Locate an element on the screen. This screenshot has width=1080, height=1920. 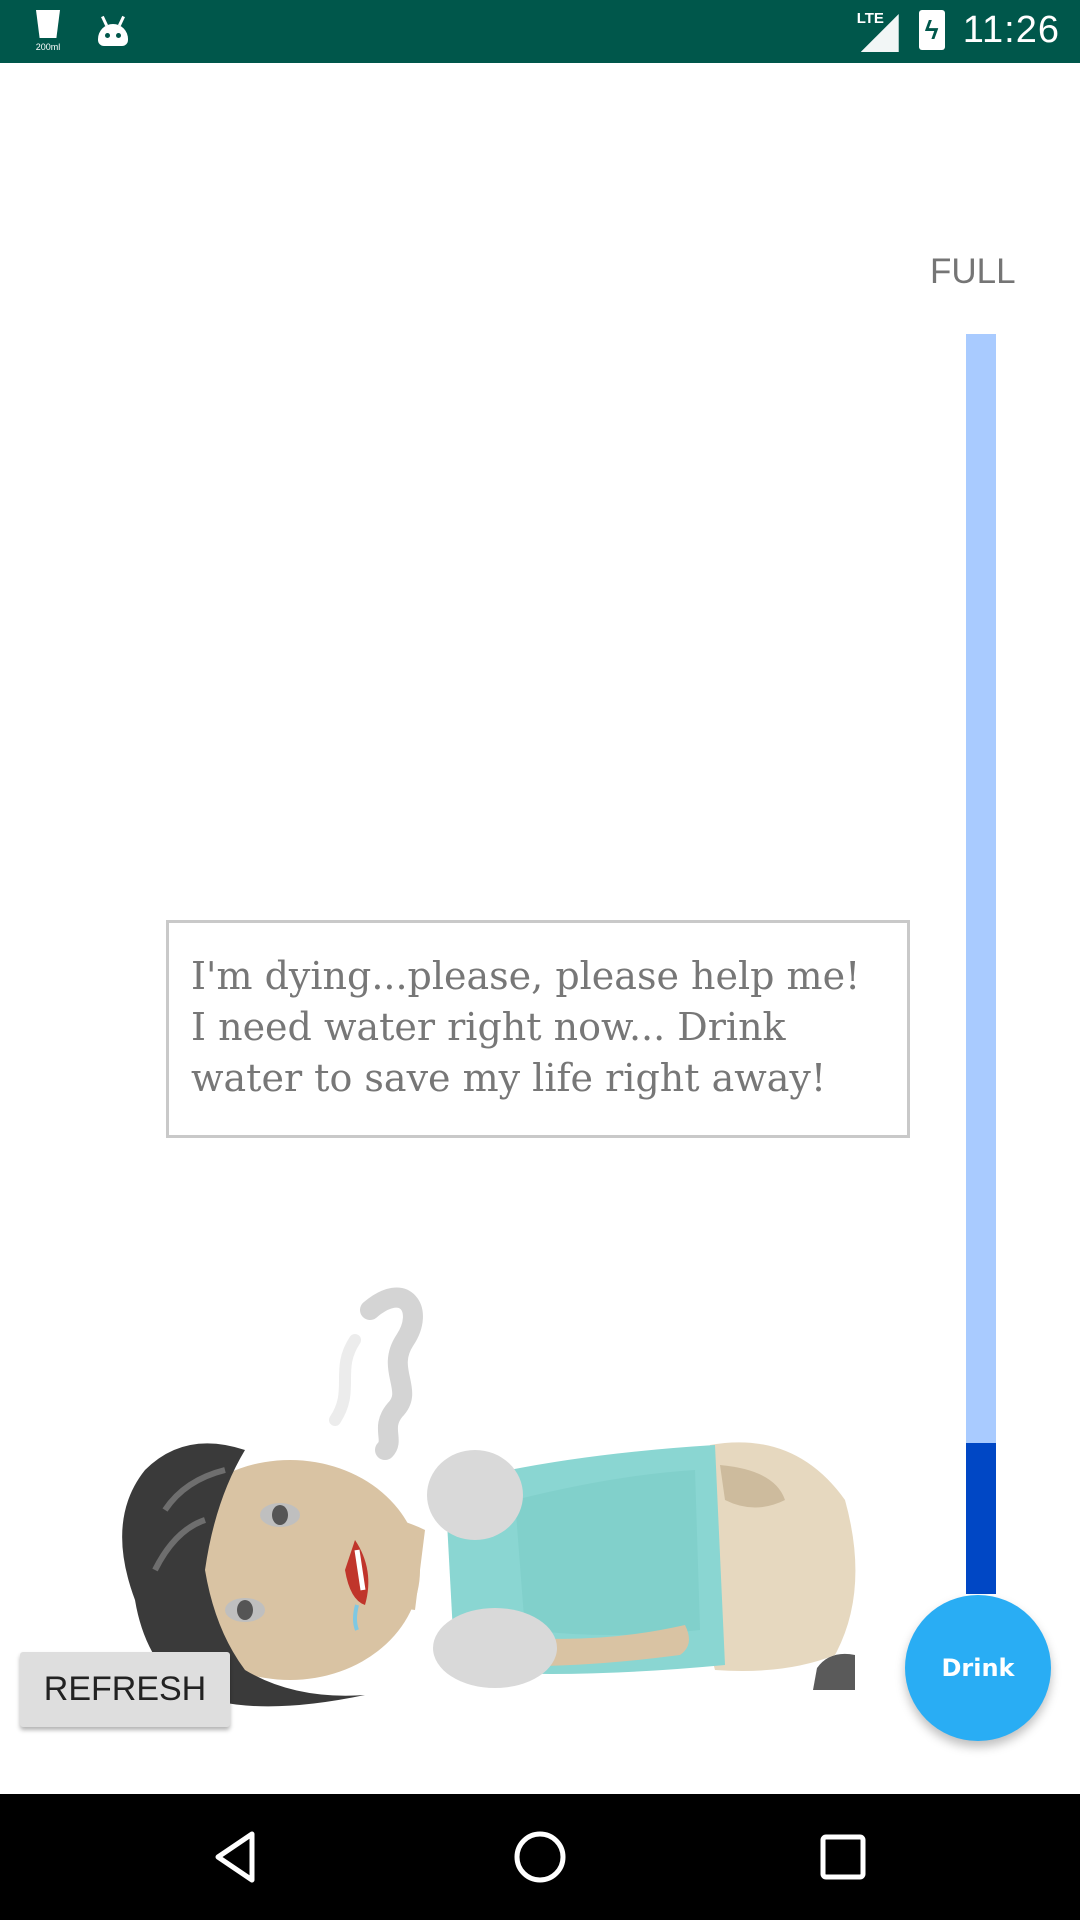
water-level-fill is located at coordinates (981, 1518).